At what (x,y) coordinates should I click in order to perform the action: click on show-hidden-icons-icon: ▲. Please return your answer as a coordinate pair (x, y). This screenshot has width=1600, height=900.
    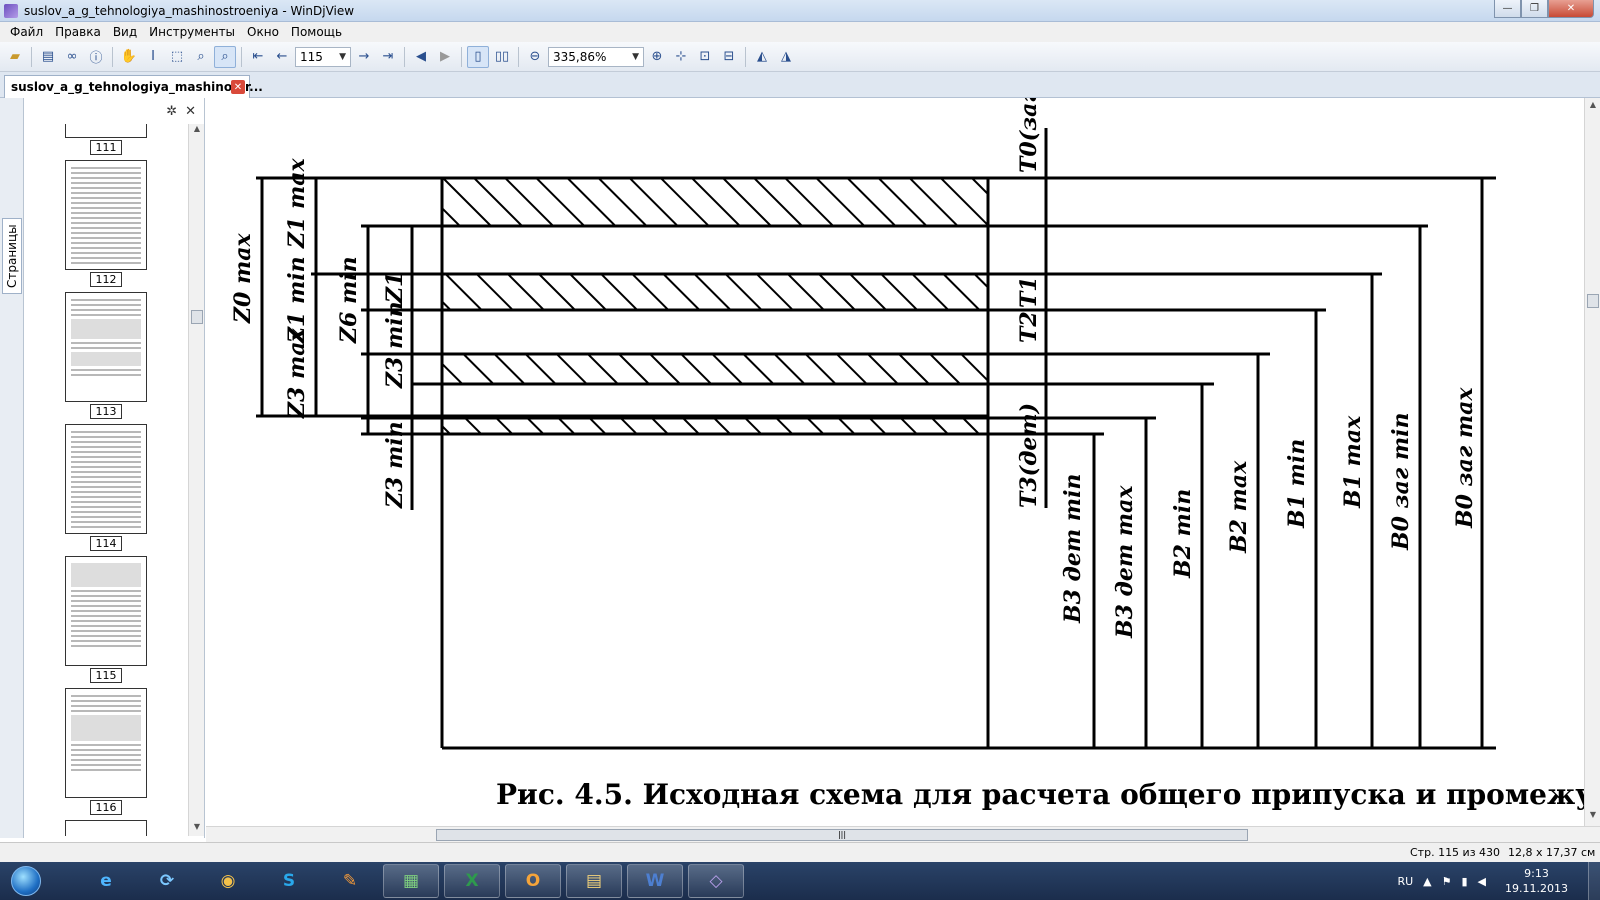
    Looking at the image, I should click on (1427, 881).